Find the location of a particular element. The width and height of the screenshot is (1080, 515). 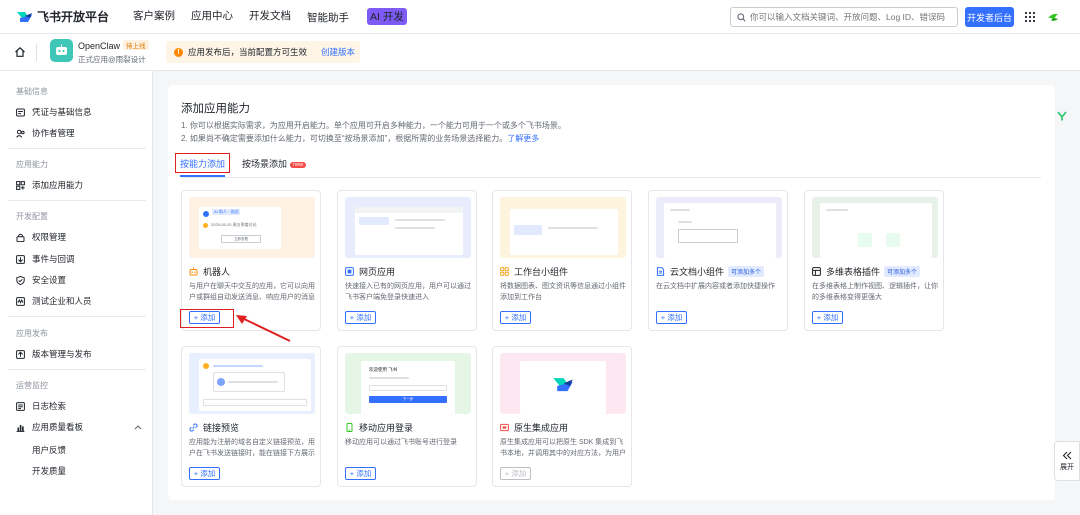

card-title-text: 工作台小组件 is located at coordinates (541, 272).